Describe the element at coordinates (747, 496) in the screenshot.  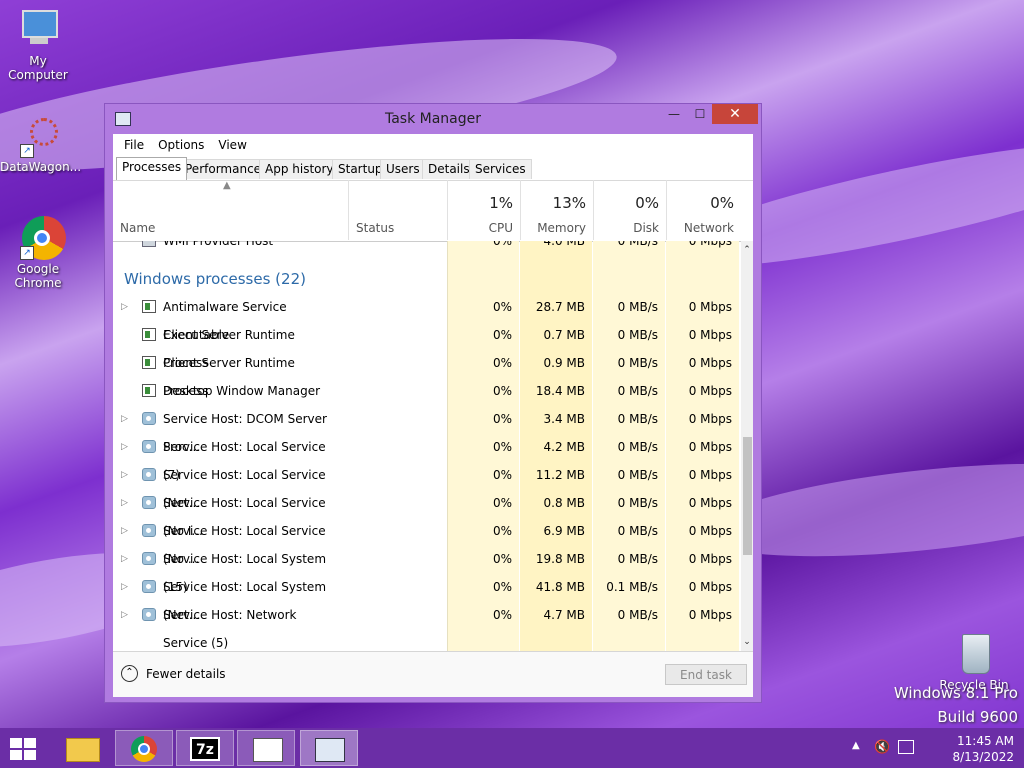
I see `scrollbar-thumb` at that location.